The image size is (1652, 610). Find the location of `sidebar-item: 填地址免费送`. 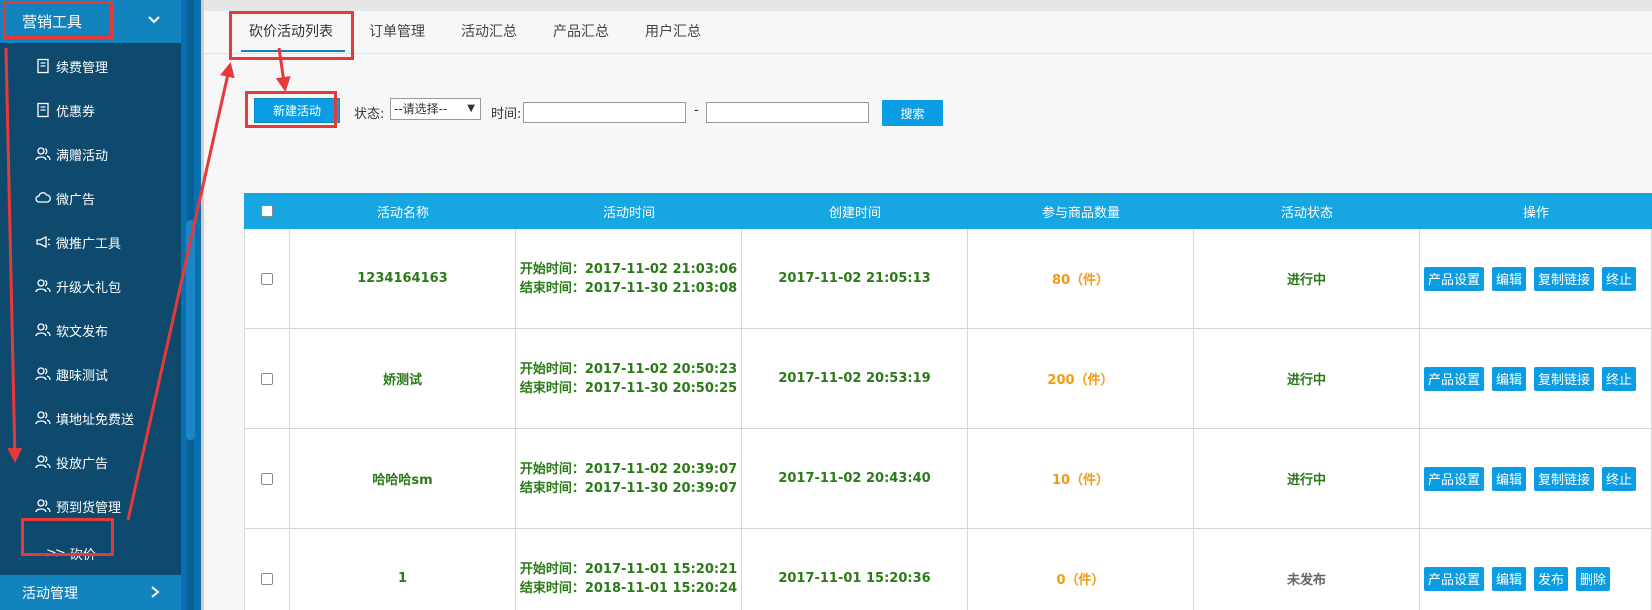

sidebar-item: 填地址免费送 is located at coordinates (90, 418).